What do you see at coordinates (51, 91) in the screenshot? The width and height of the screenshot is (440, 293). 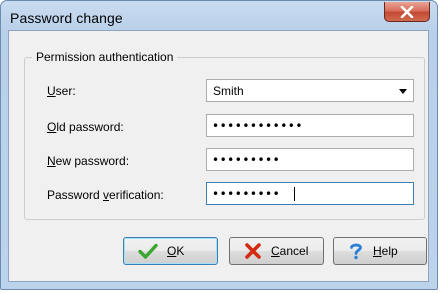 I see `user-label-mnemonic: U` at bounding box center [51, 91].